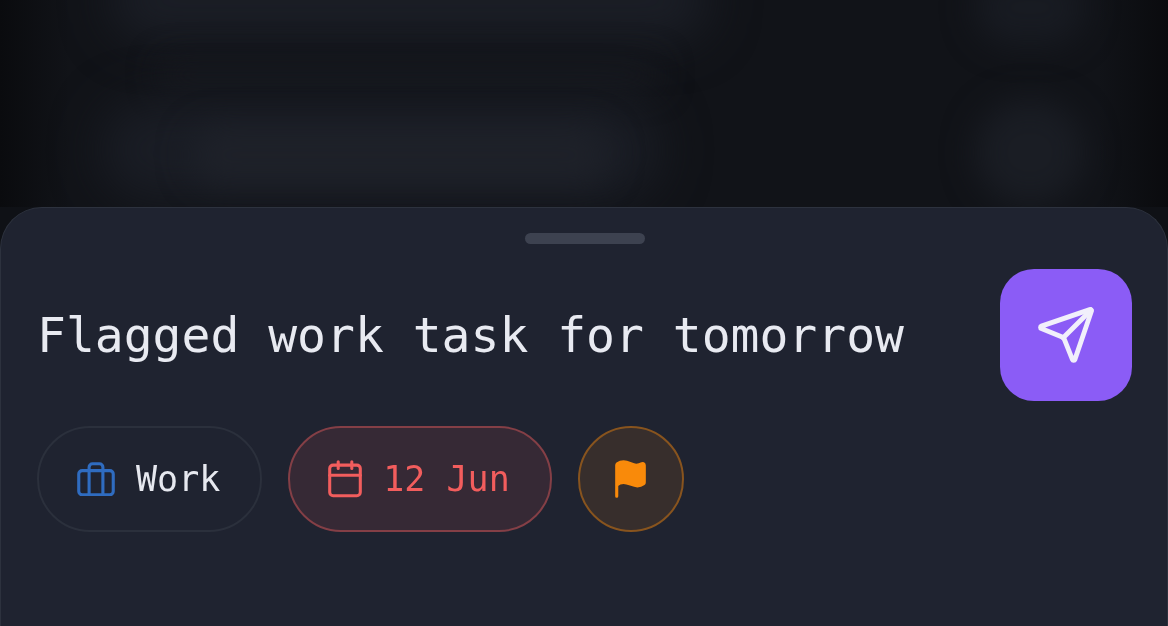  Describe the element at coordinates (502, 335) in the screenshot. I see `task-input: Flagged work task for tomorrow` at that location.